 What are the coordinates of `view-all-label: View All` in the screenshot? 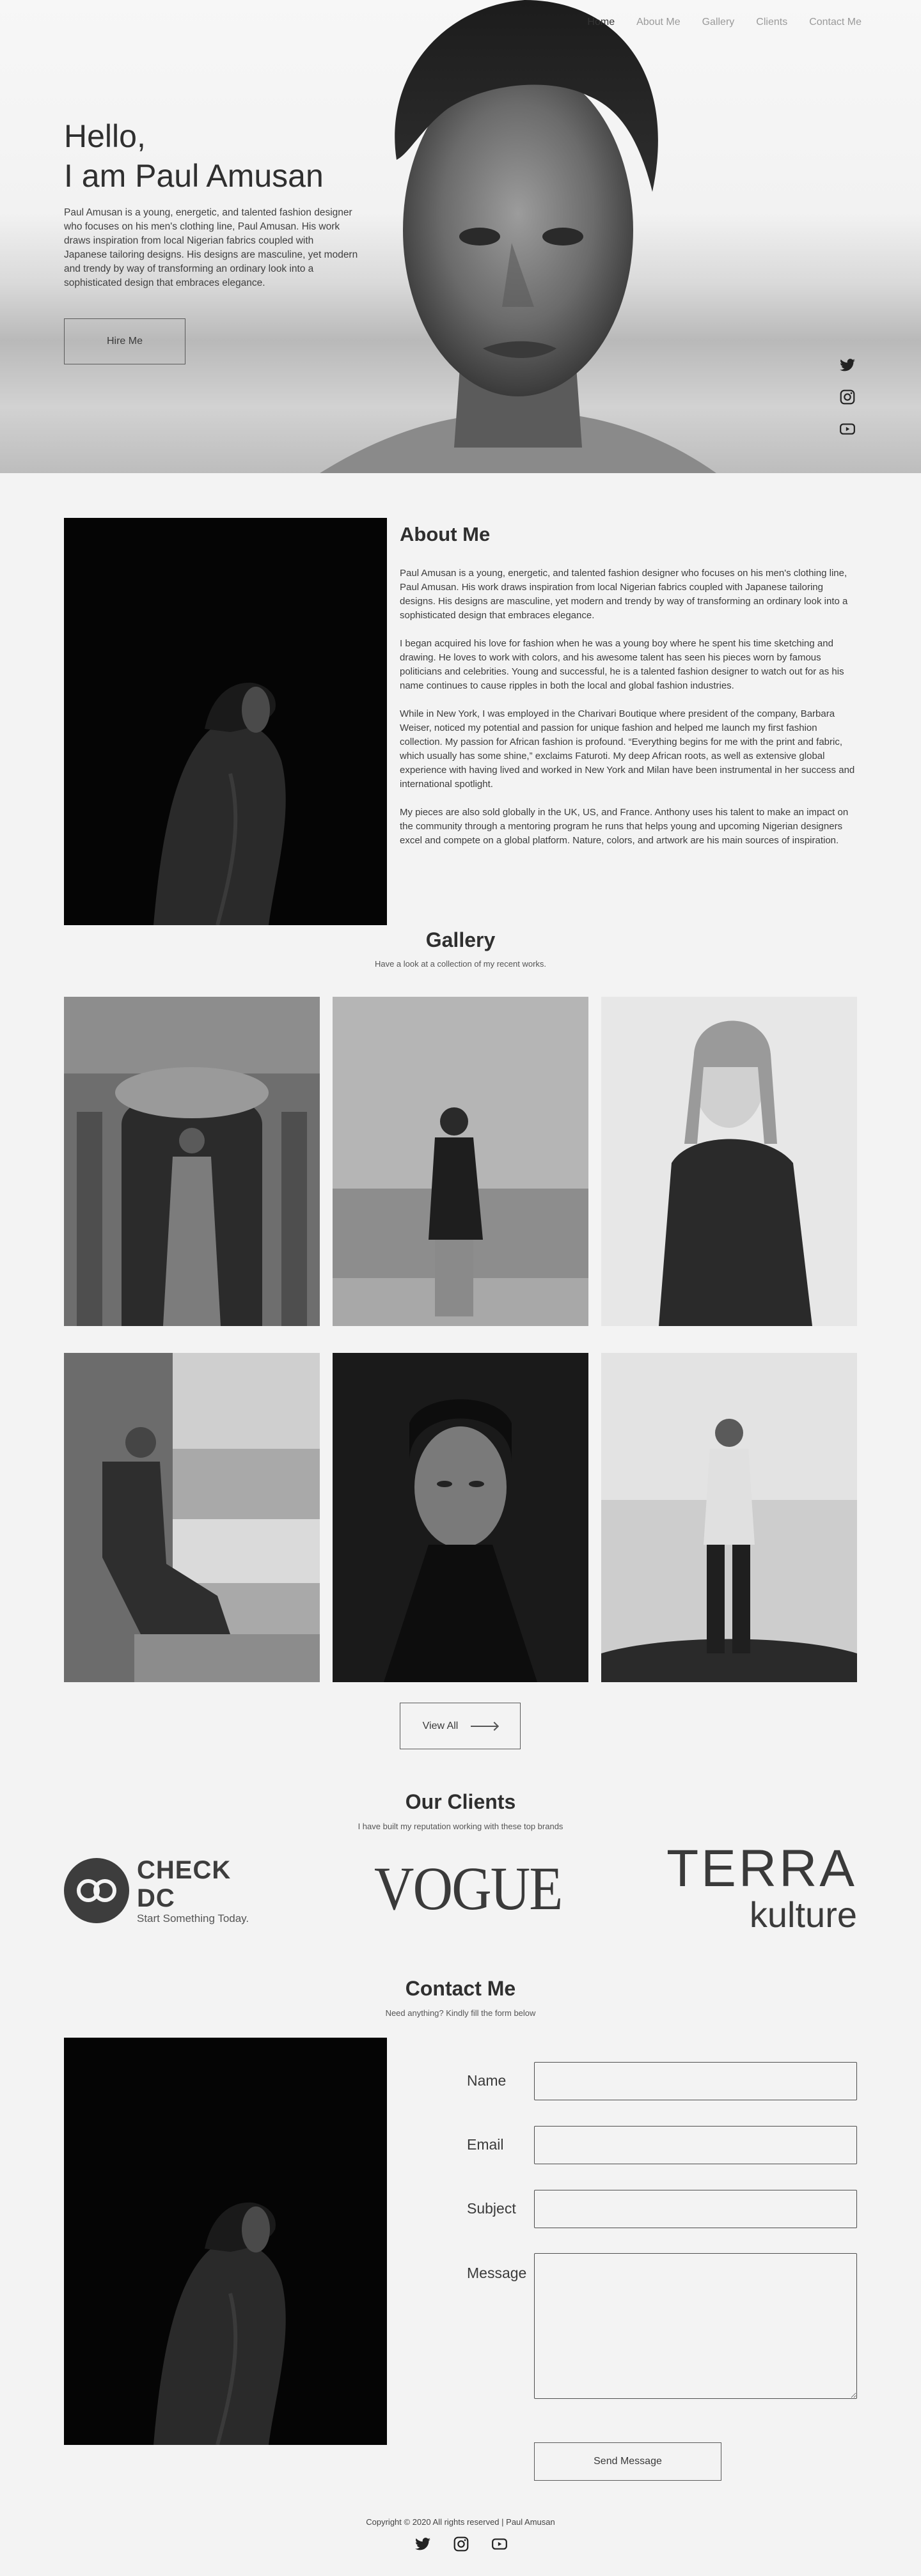 It's located at (440, 1726).